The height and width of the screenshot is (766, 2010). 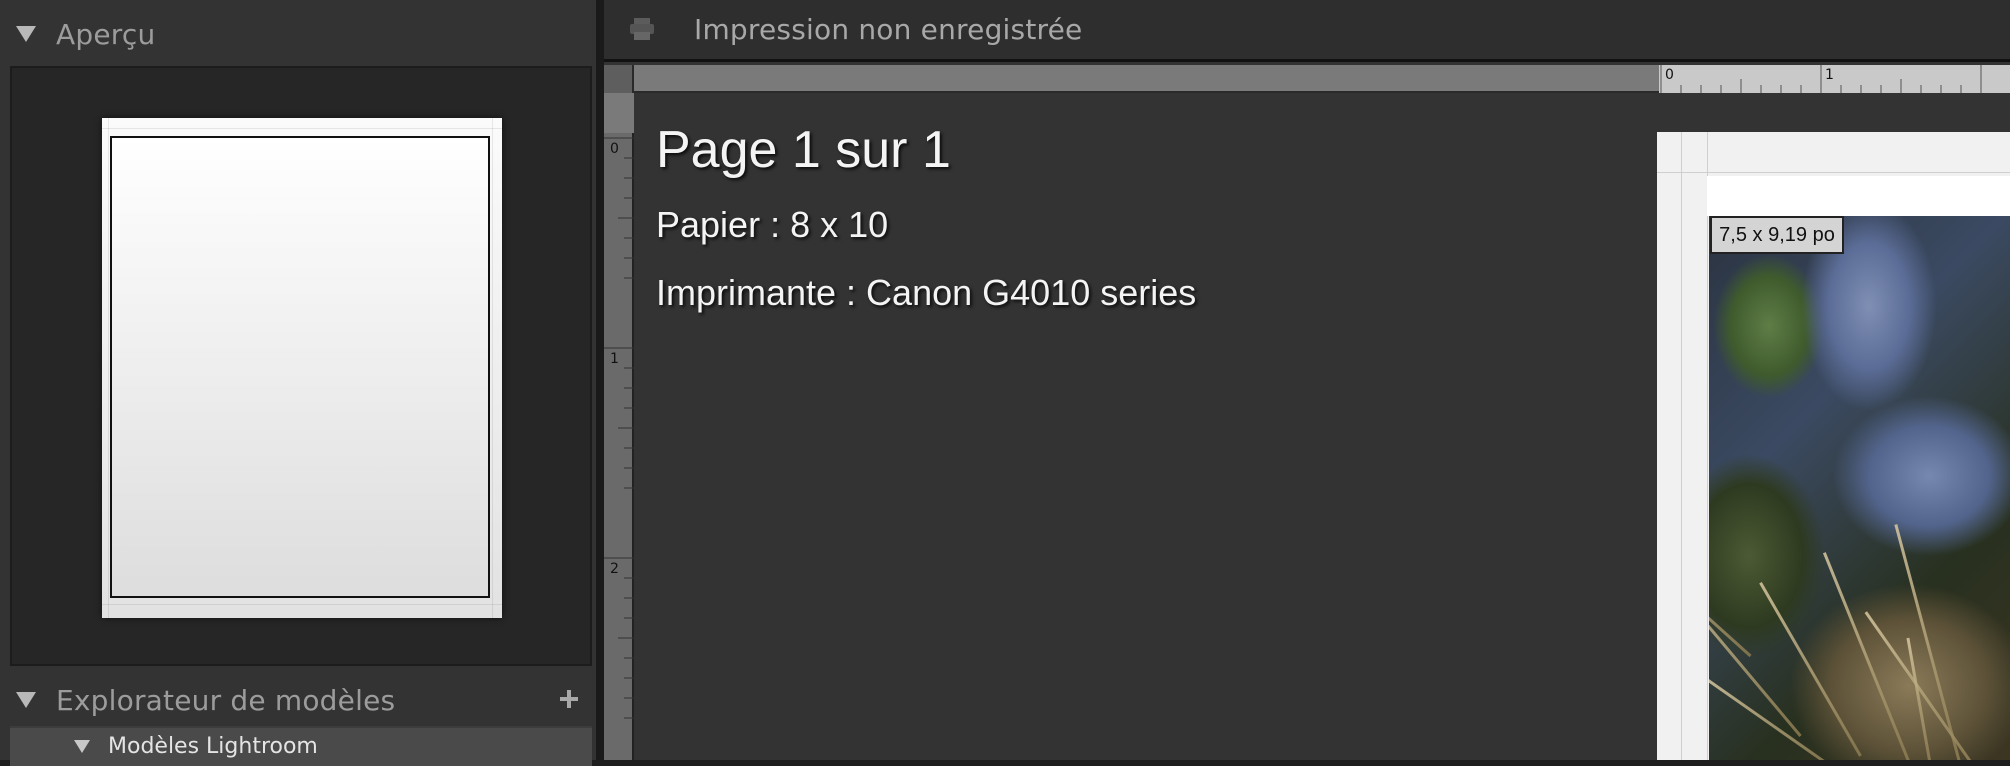 What do you see at coordinates (1307, 79) in the screenshot?
I see `horizontal-ruler: 0 1` at bounding box center [1307, 79].